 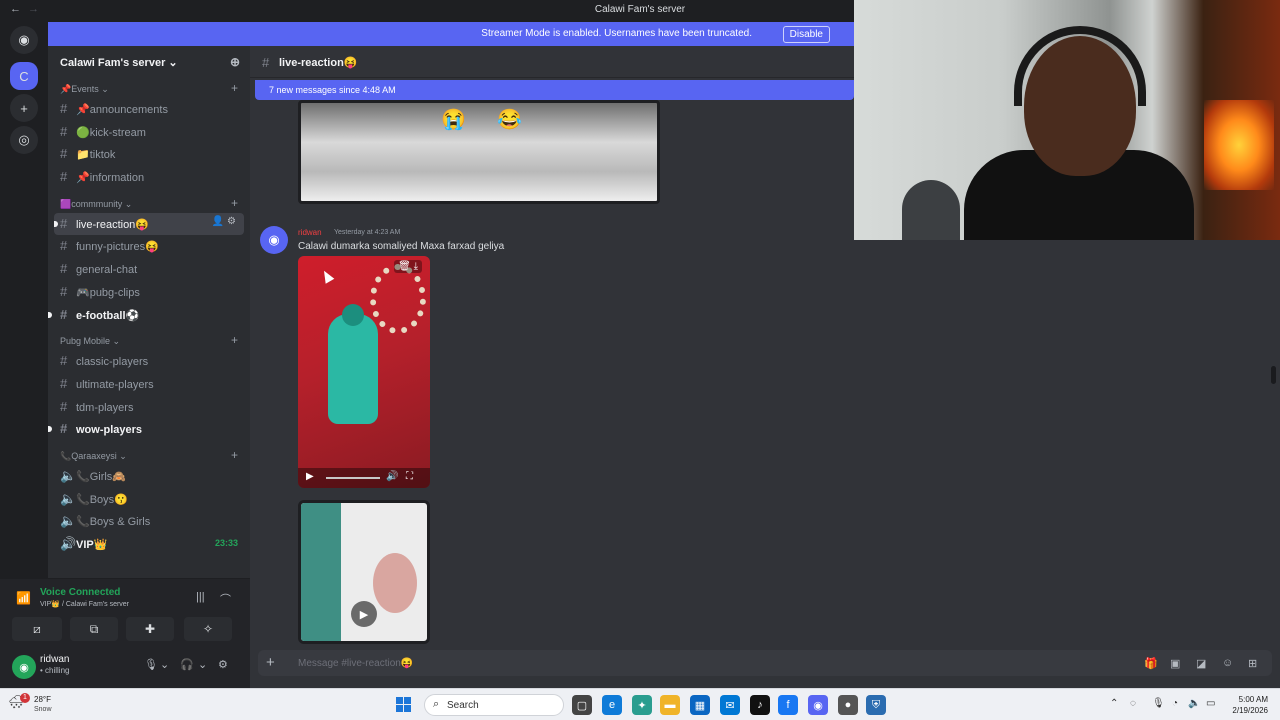 I want to click on volume-icon: 🔈, so click(x=1194, y=703).